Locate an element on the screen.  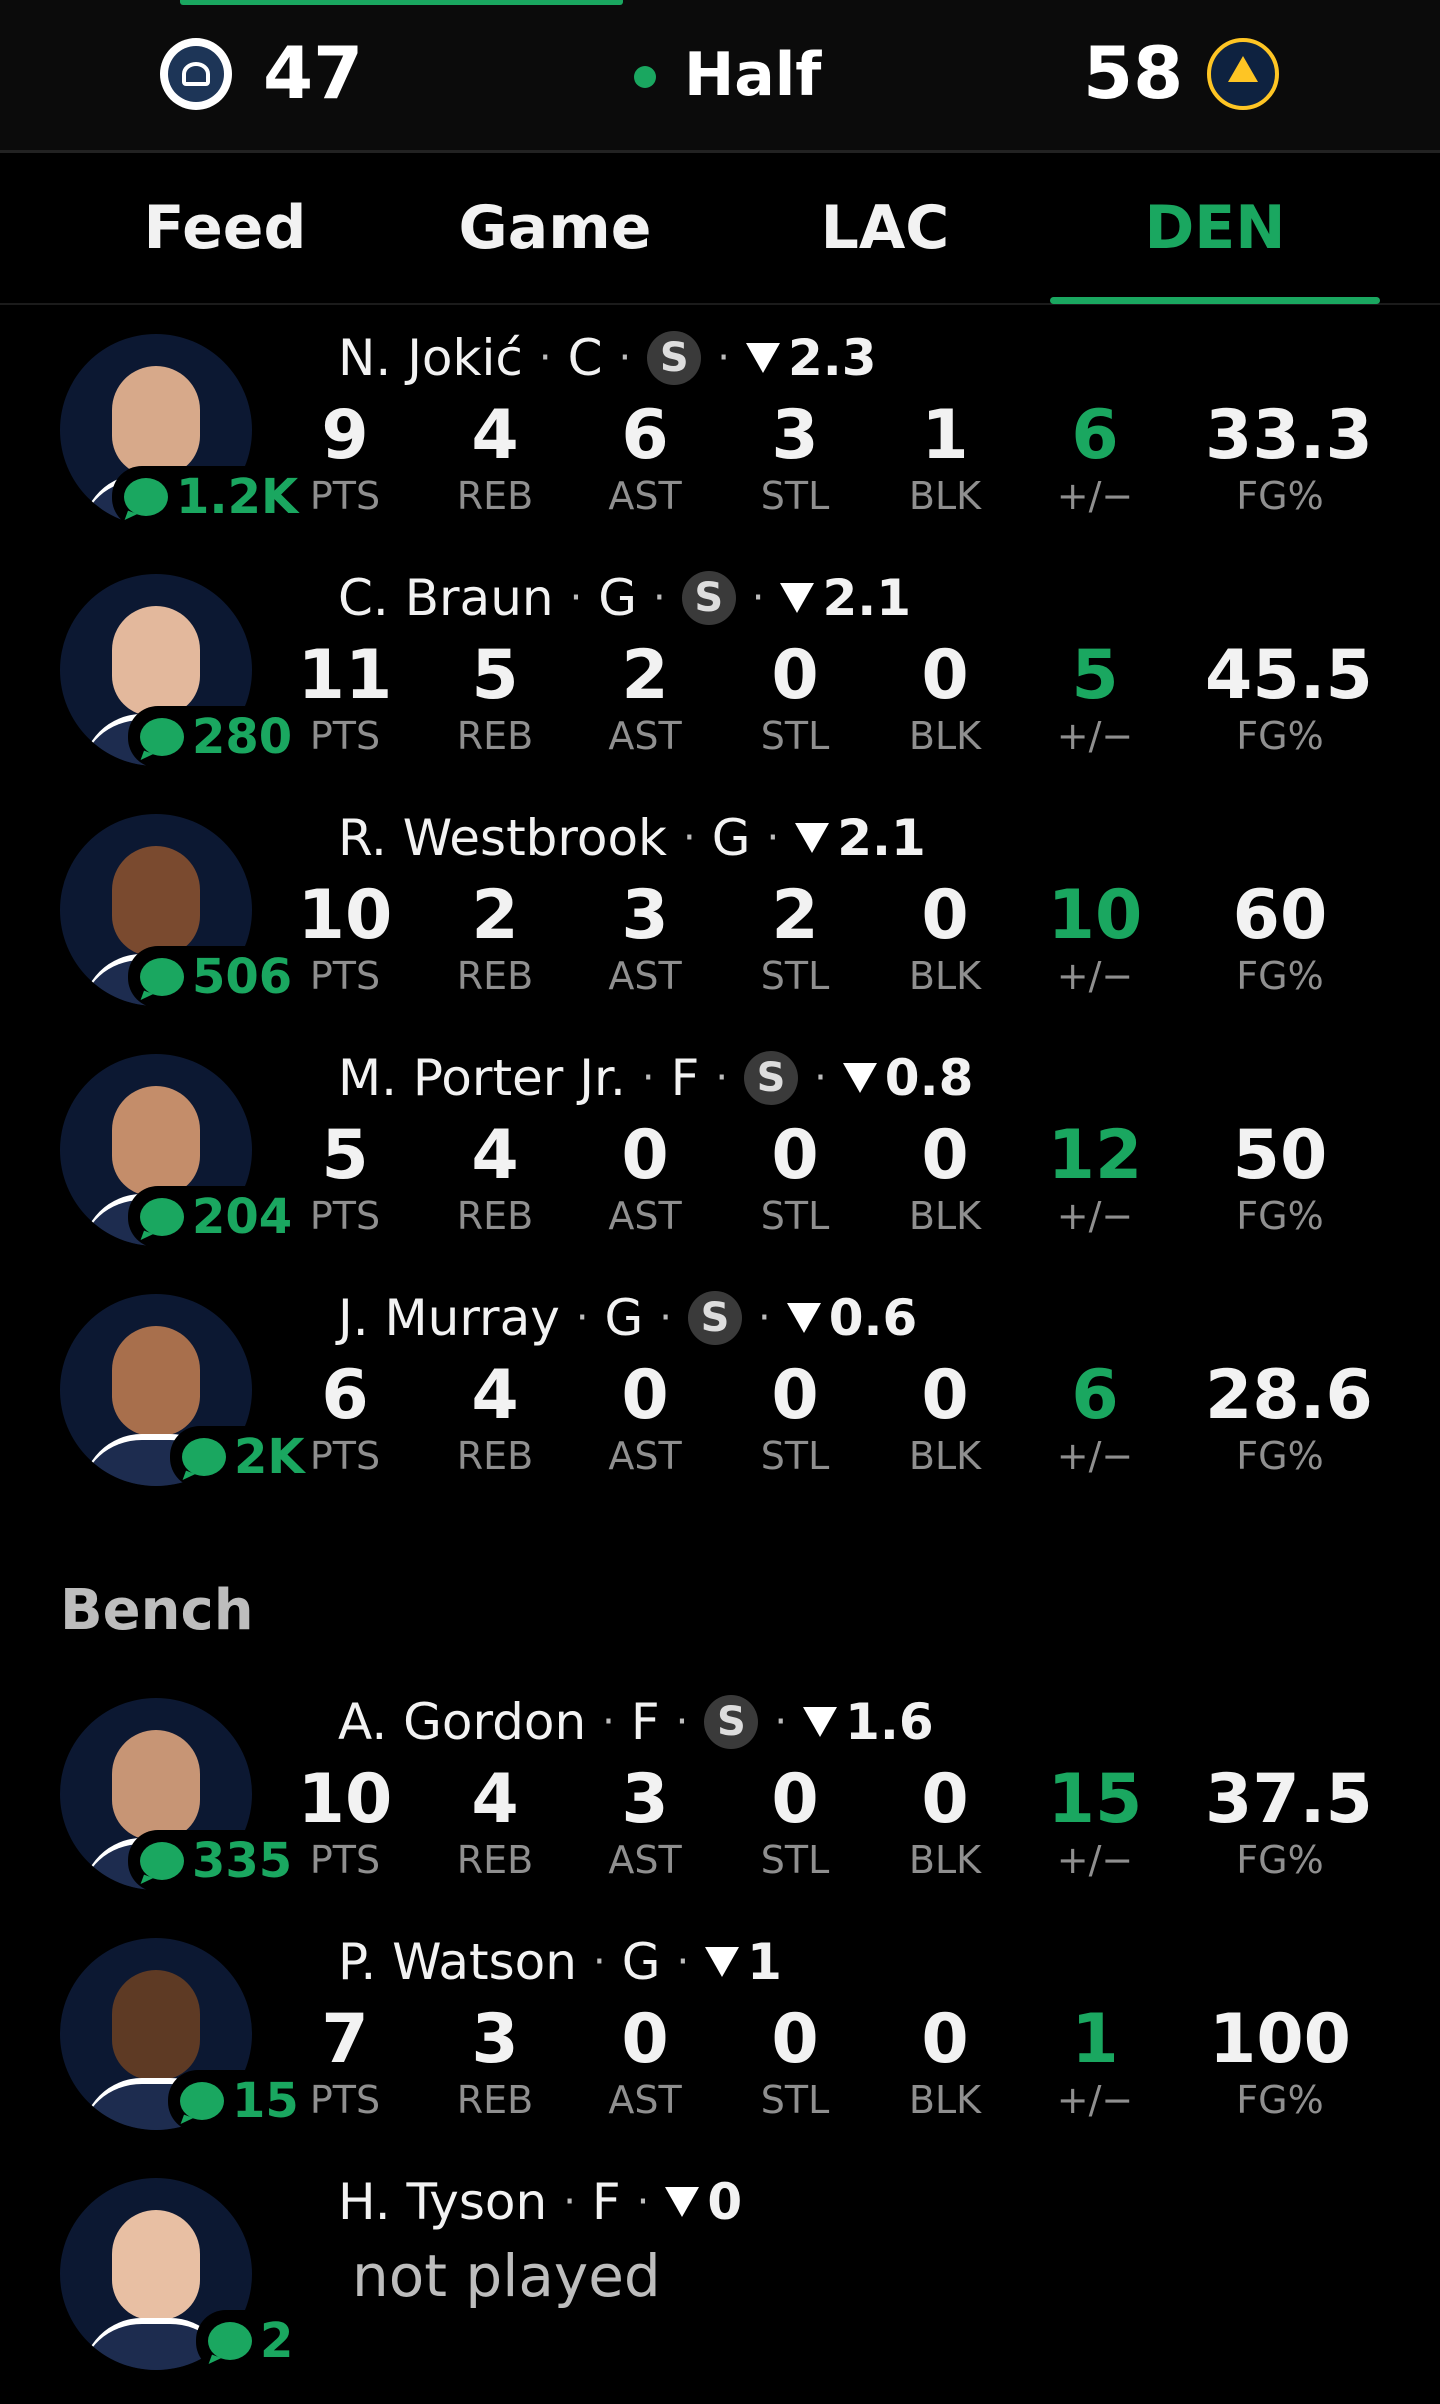
player-name: M. Porter Jr. is located at coordinates (482, 1078).